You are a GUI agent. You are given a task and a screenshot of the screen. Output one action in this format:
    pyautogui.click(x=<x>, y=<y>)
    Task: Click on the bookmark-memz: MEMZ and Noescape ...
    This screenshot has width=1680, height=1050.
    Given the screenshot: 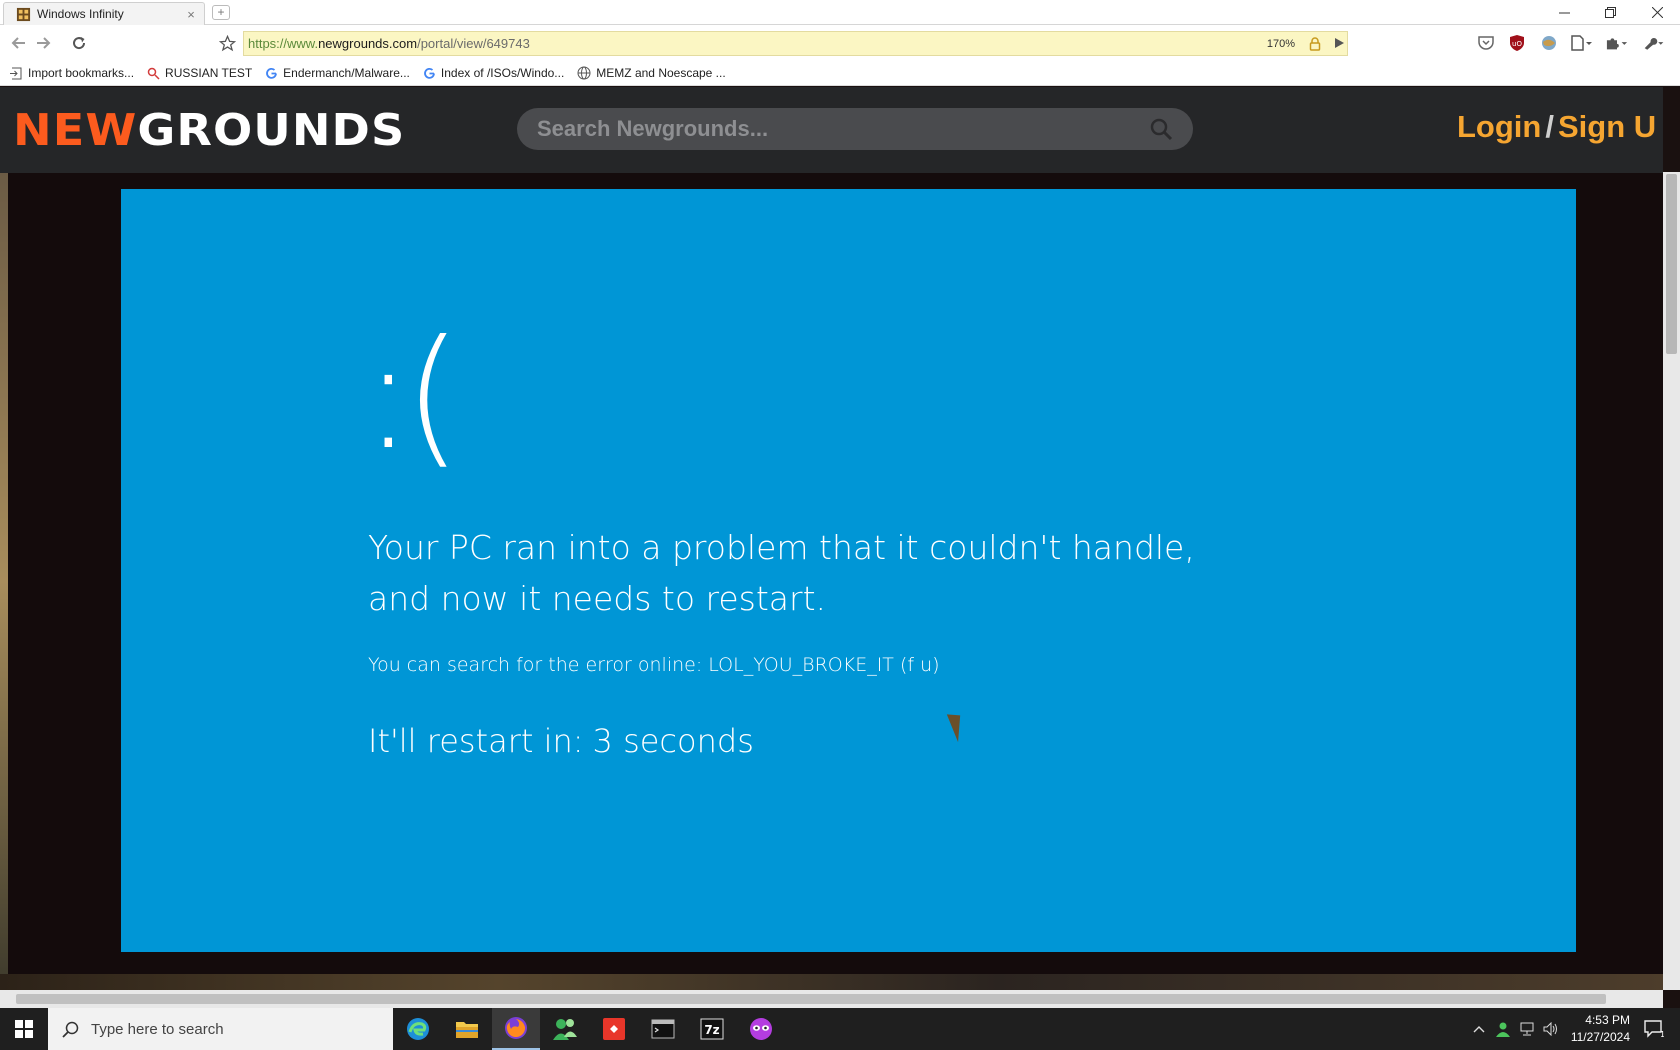 What is the action you would take?
    pyautogui.click(x=651, y=73)
    